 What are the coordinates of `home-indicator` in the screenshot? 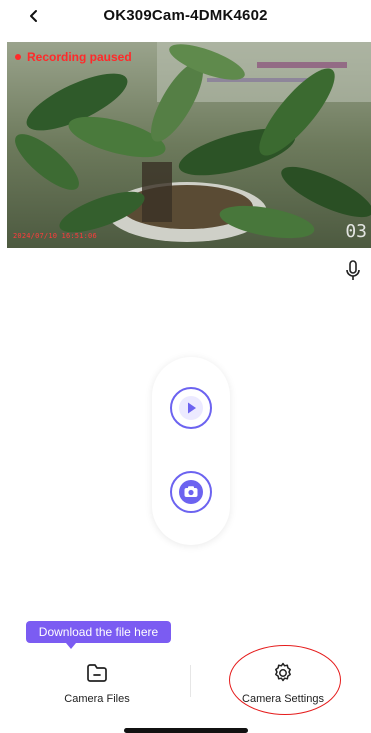 It's located at (186, 730).